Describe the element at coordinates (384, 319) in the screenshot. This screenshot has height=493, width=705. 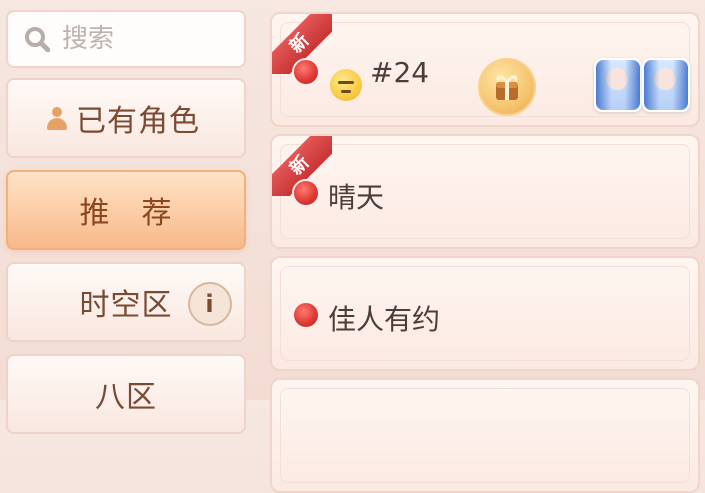
I see `server-name: 佳人有约` at that location.